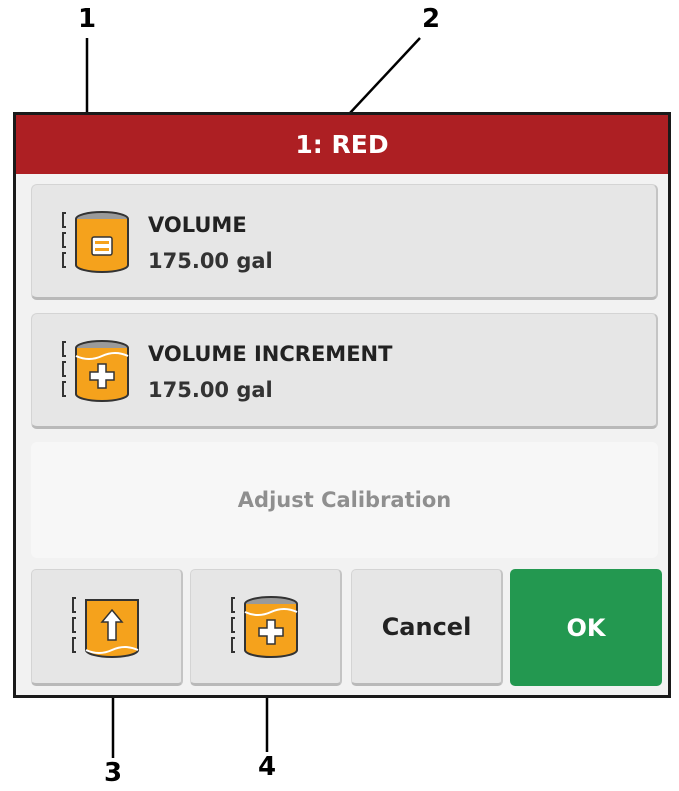 Image resolution: width=679 pixels, height=791 pixels. Describe the element at coordinates (586, 627) in the screenshot. I see `ok-button: OK` at that location.